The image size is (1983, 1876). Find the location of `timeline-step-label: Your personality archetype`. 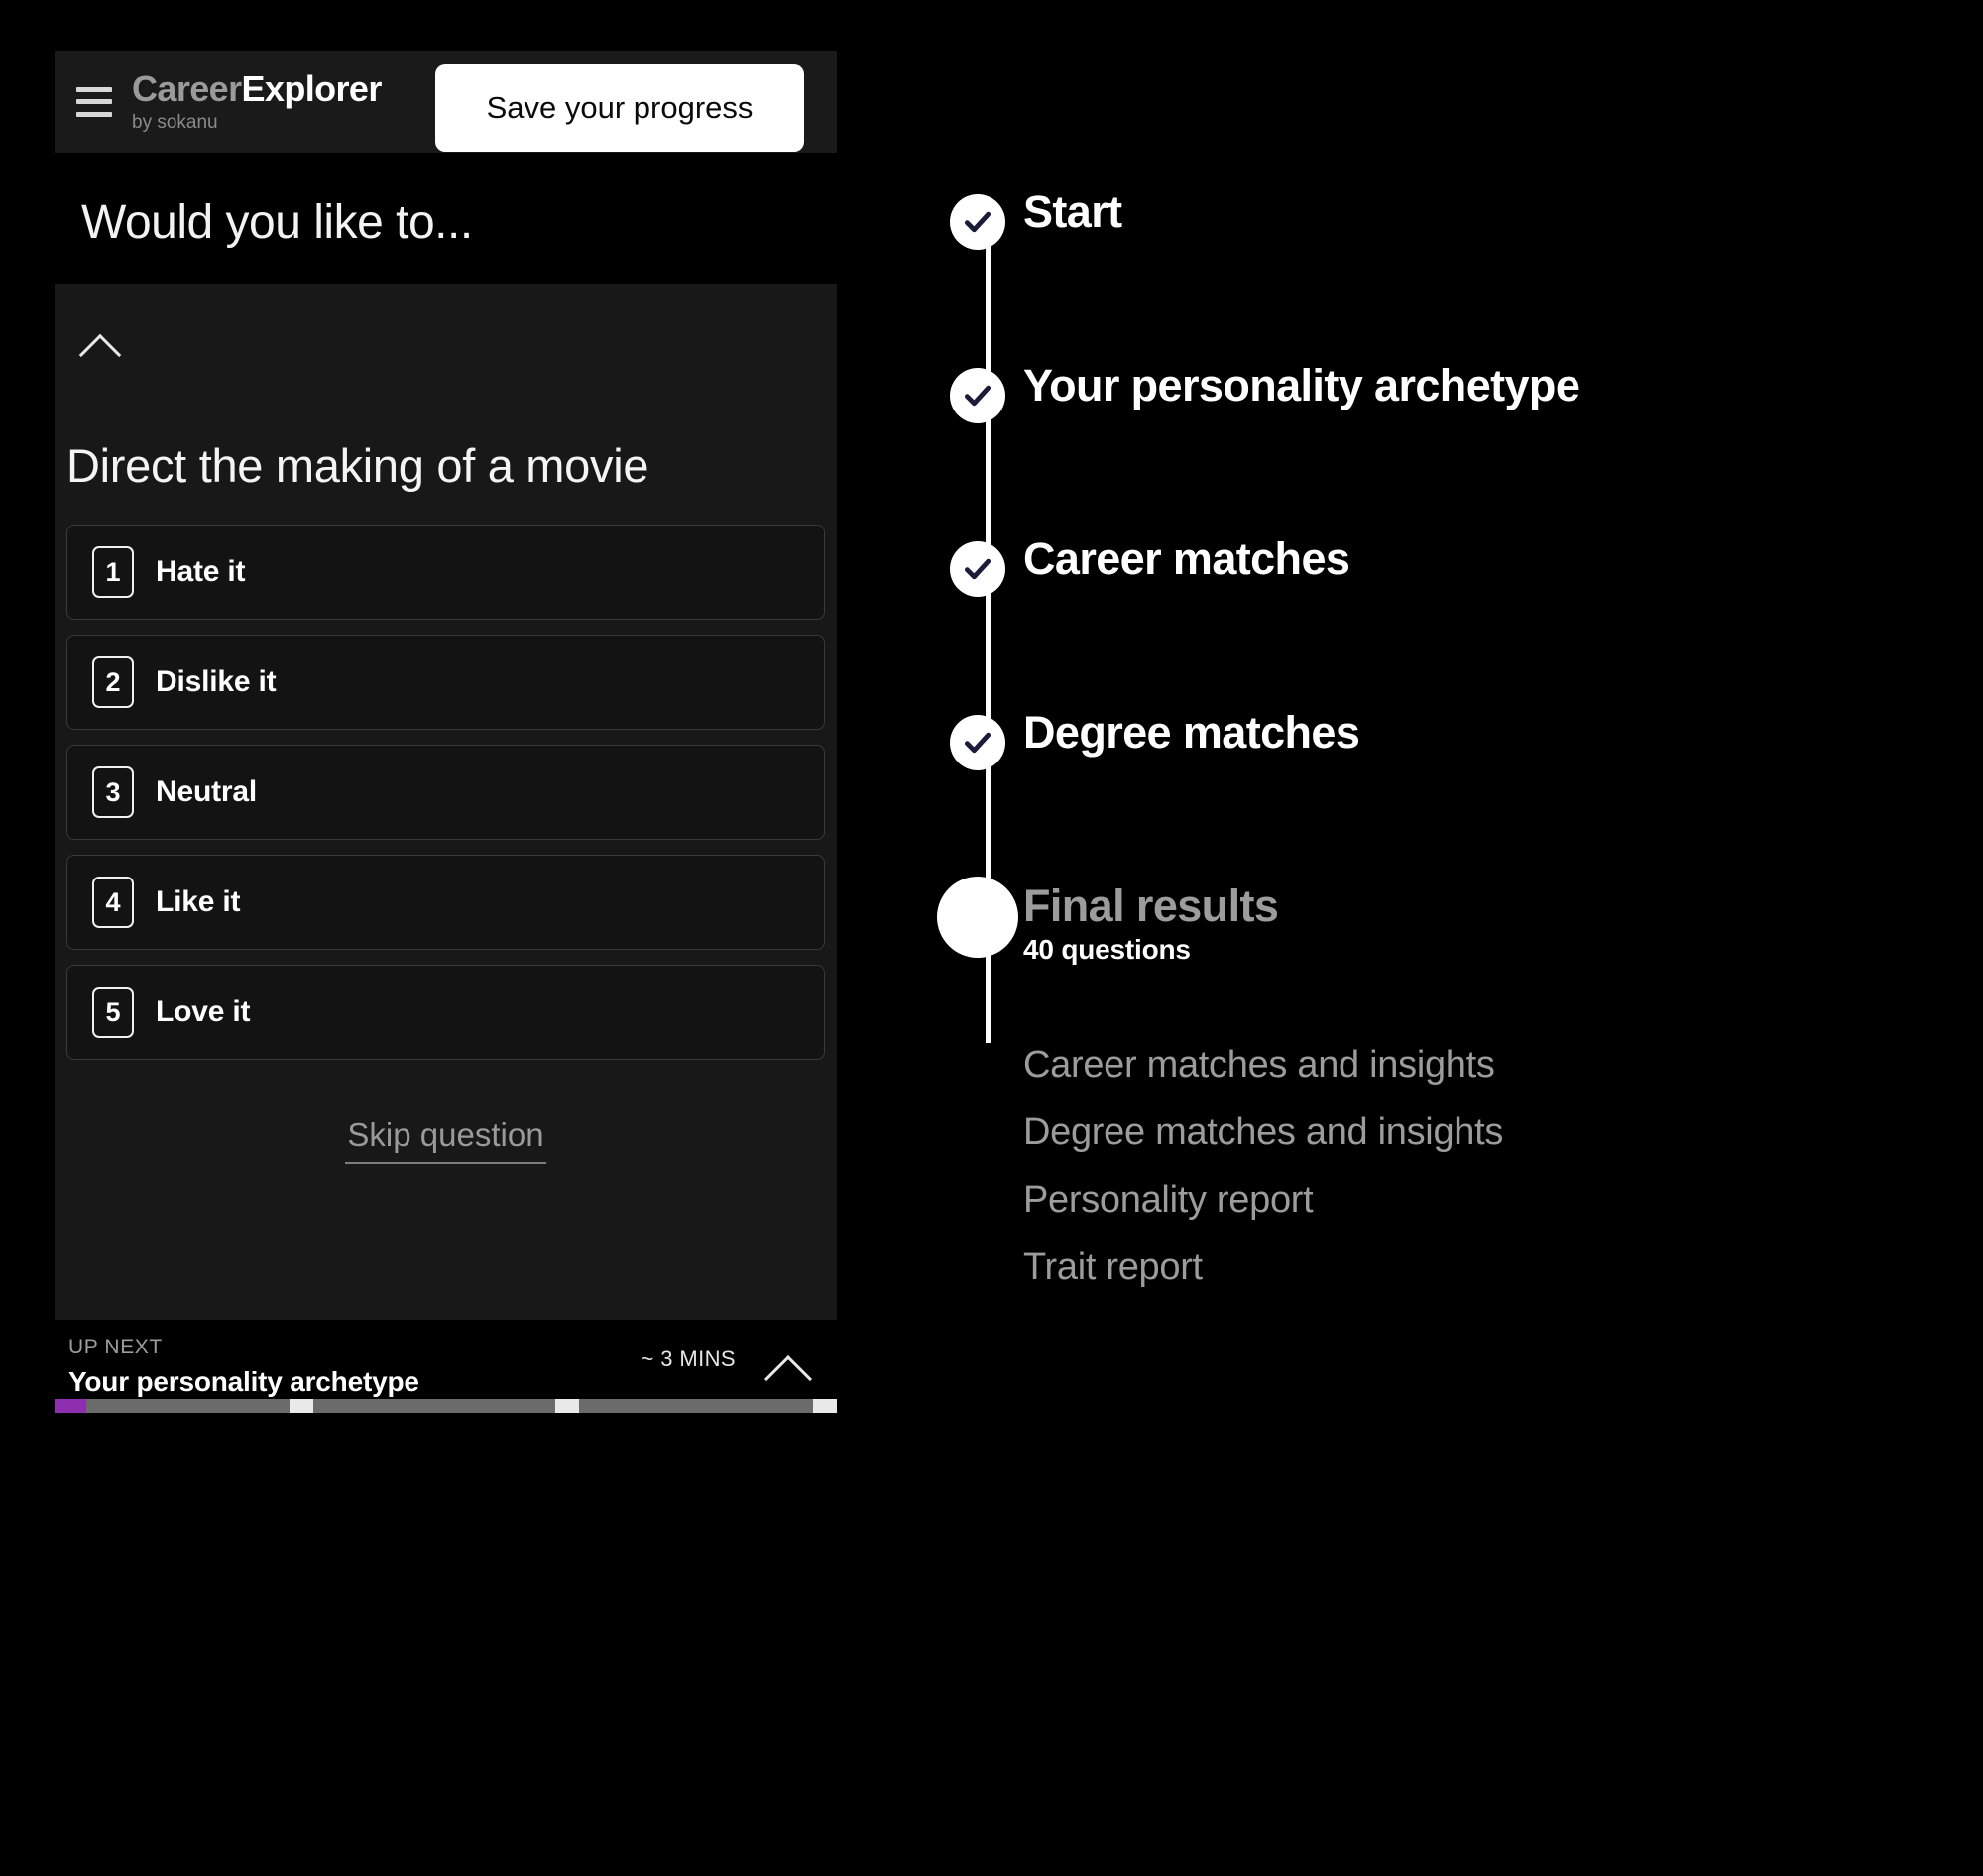

timeline-step-label: Your personality archetype is located at coordinates (1301, 385).